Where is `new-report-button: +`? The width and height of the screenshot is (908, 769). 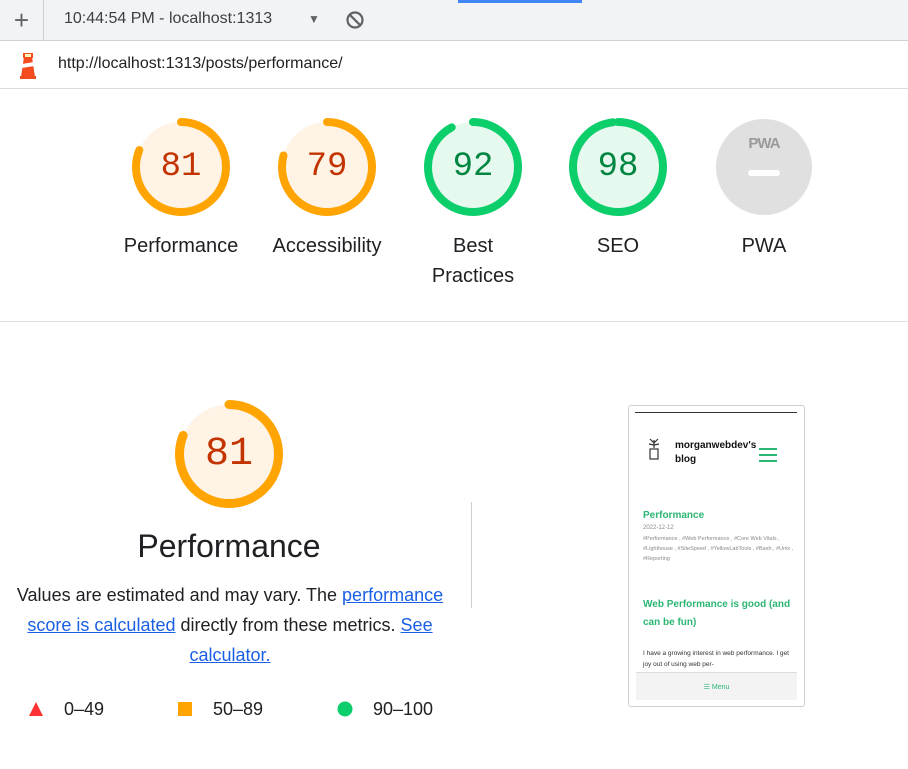 new-report-button: + is located at coordinates (22, 20).